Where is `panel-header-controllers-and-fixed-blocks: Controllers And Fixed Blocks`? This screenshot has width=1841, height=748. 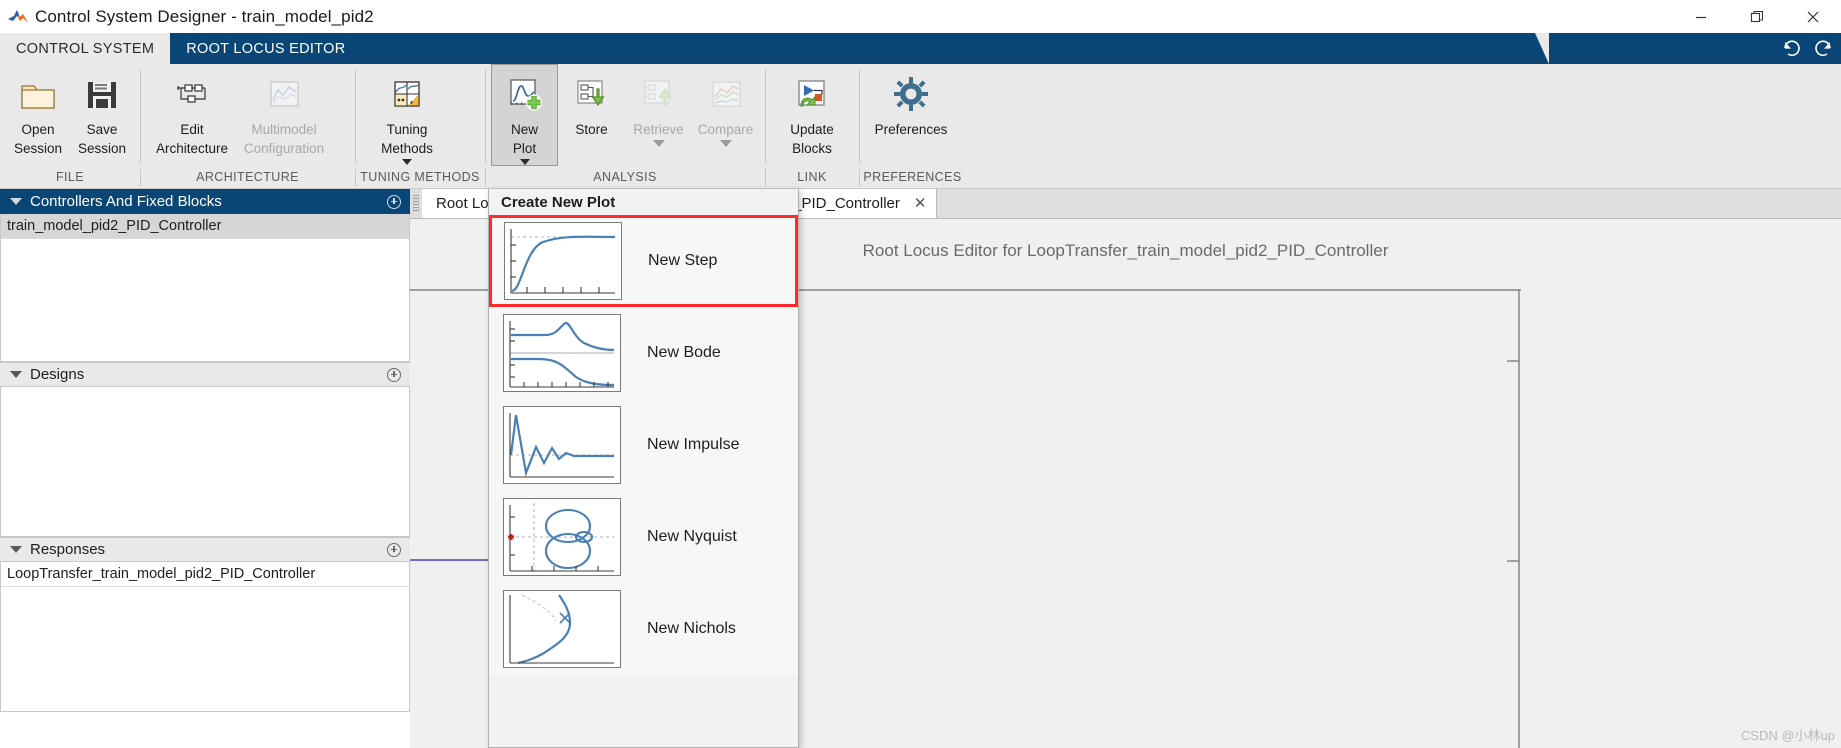
panel-header-controllers-and-fixed-blocks: Controllers And Fixed Blocks is located at coordinates (205, 201).